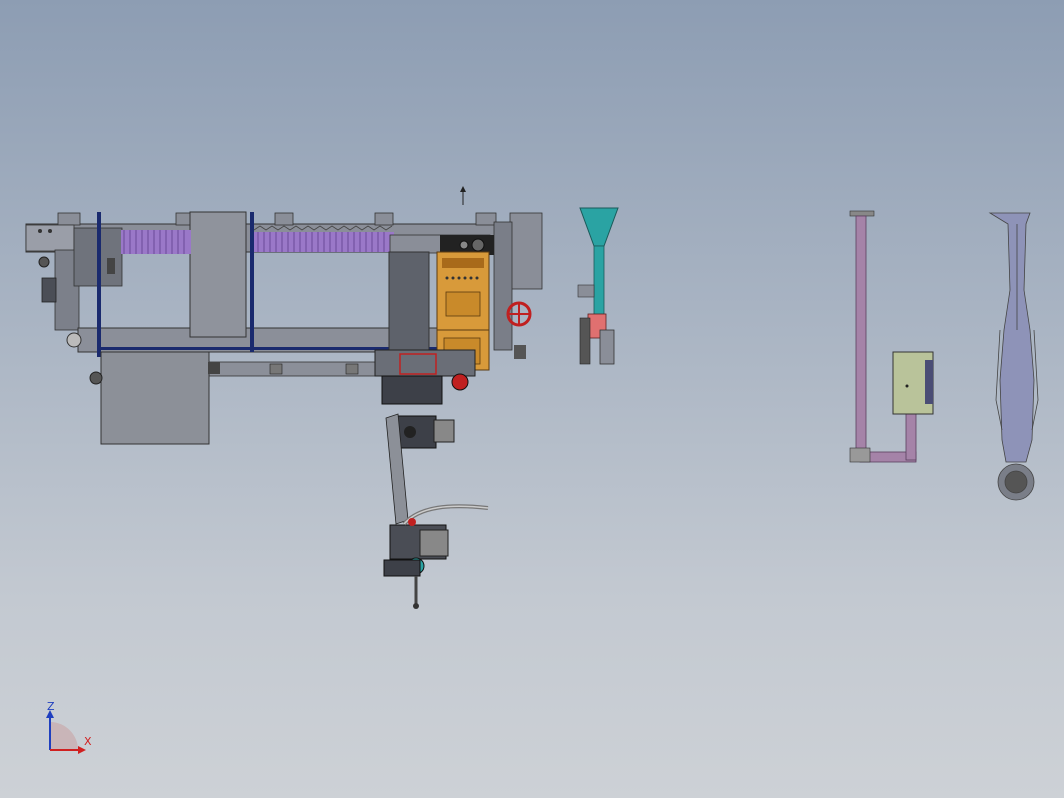  What do you see at coordinates (519, 314) in the screenshot?
I see `handwheel` at bounding box center [519, 314].